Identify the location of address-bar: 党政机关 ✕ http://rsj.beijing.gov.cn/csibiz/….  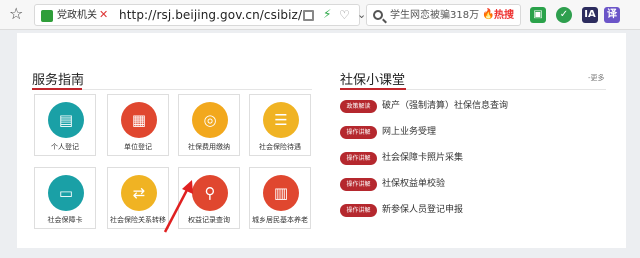
(200, 15).